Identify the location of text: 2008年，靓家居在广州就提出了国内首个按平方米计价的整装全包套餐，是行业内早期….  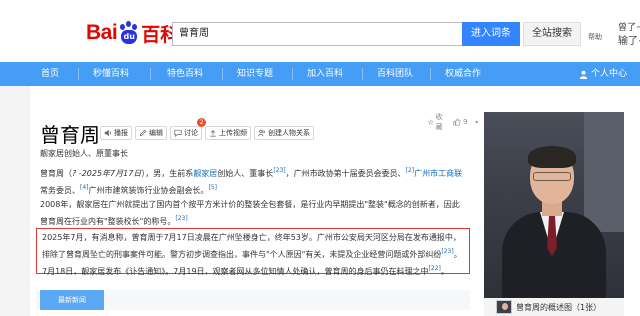
(250, 213).